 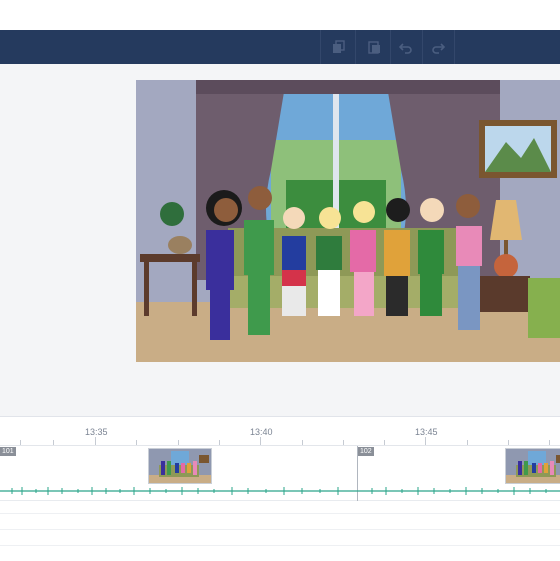 What do you see at coordinates (406, 47) in the screenshot?
I see `undo-icon` at bounding box center [406, 47].